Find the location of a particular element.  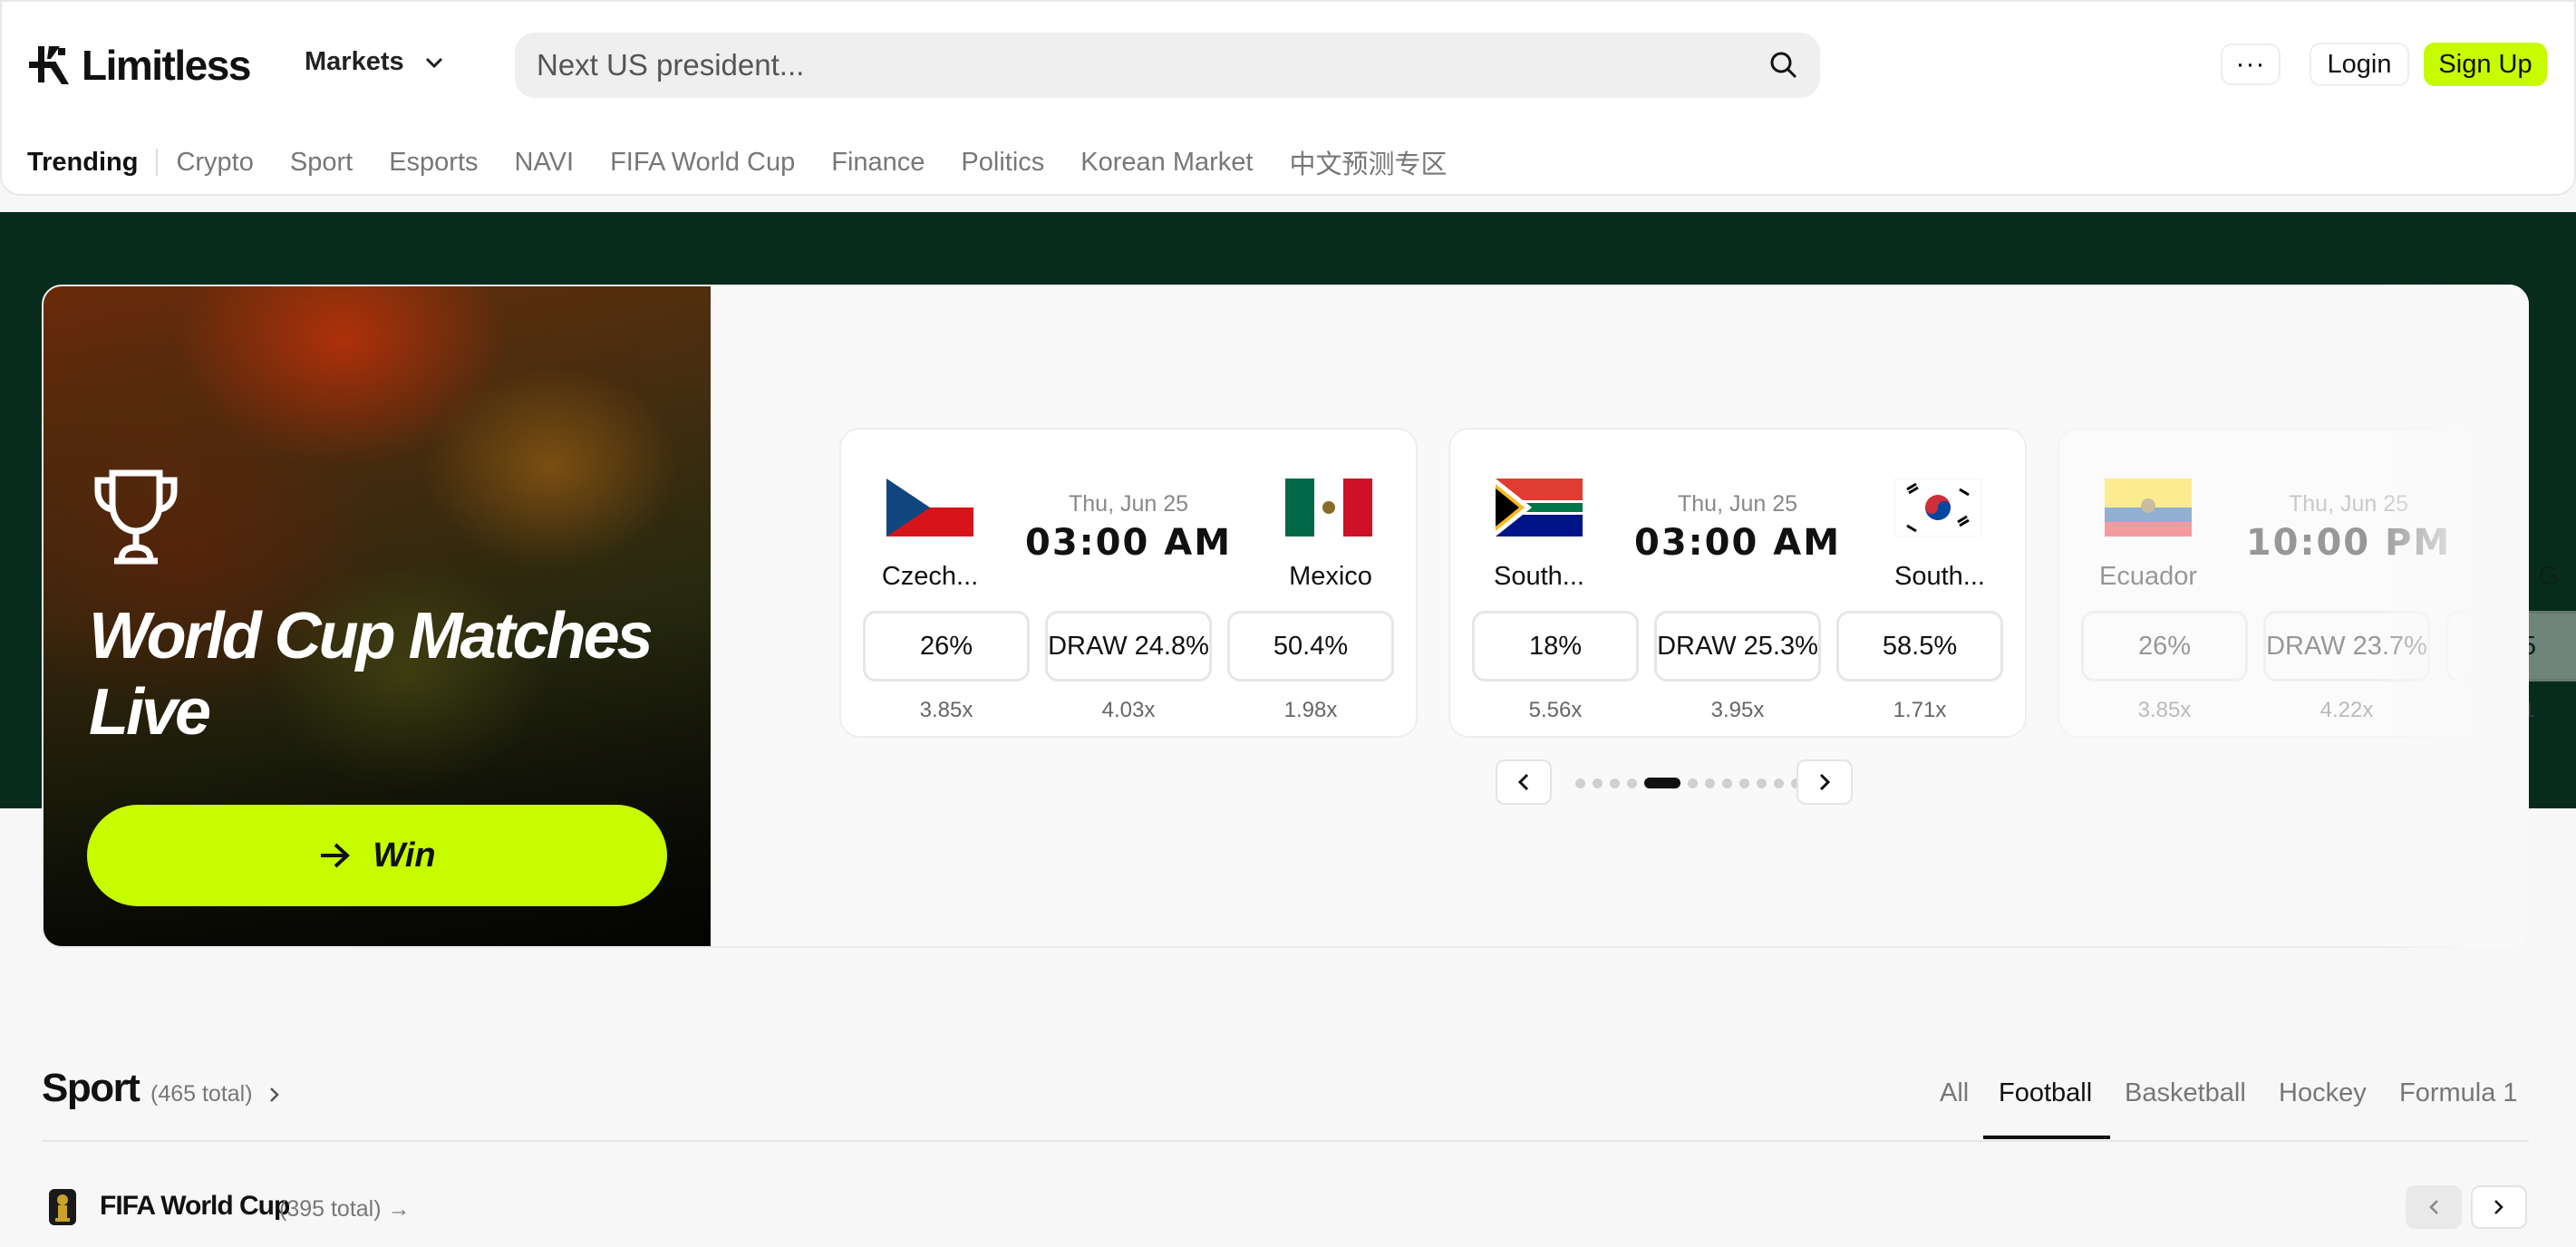

search-icon is located at coordinates (1783, 65).